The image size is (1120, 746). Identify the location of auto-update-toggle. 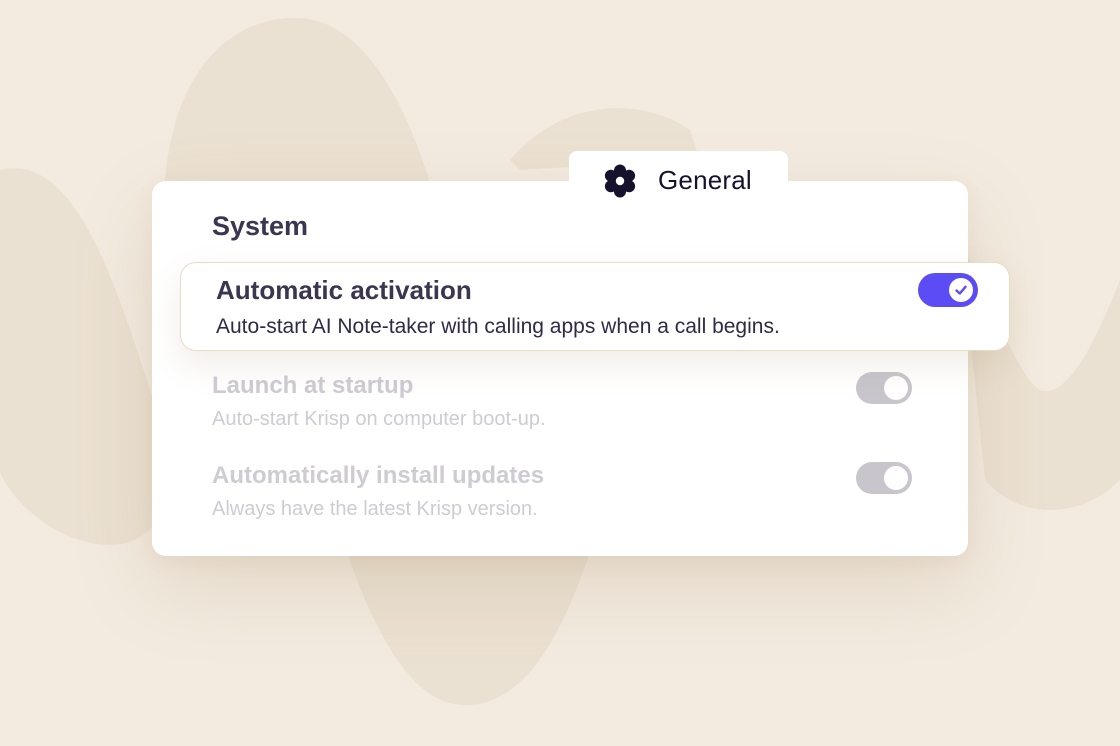
(884, 478).